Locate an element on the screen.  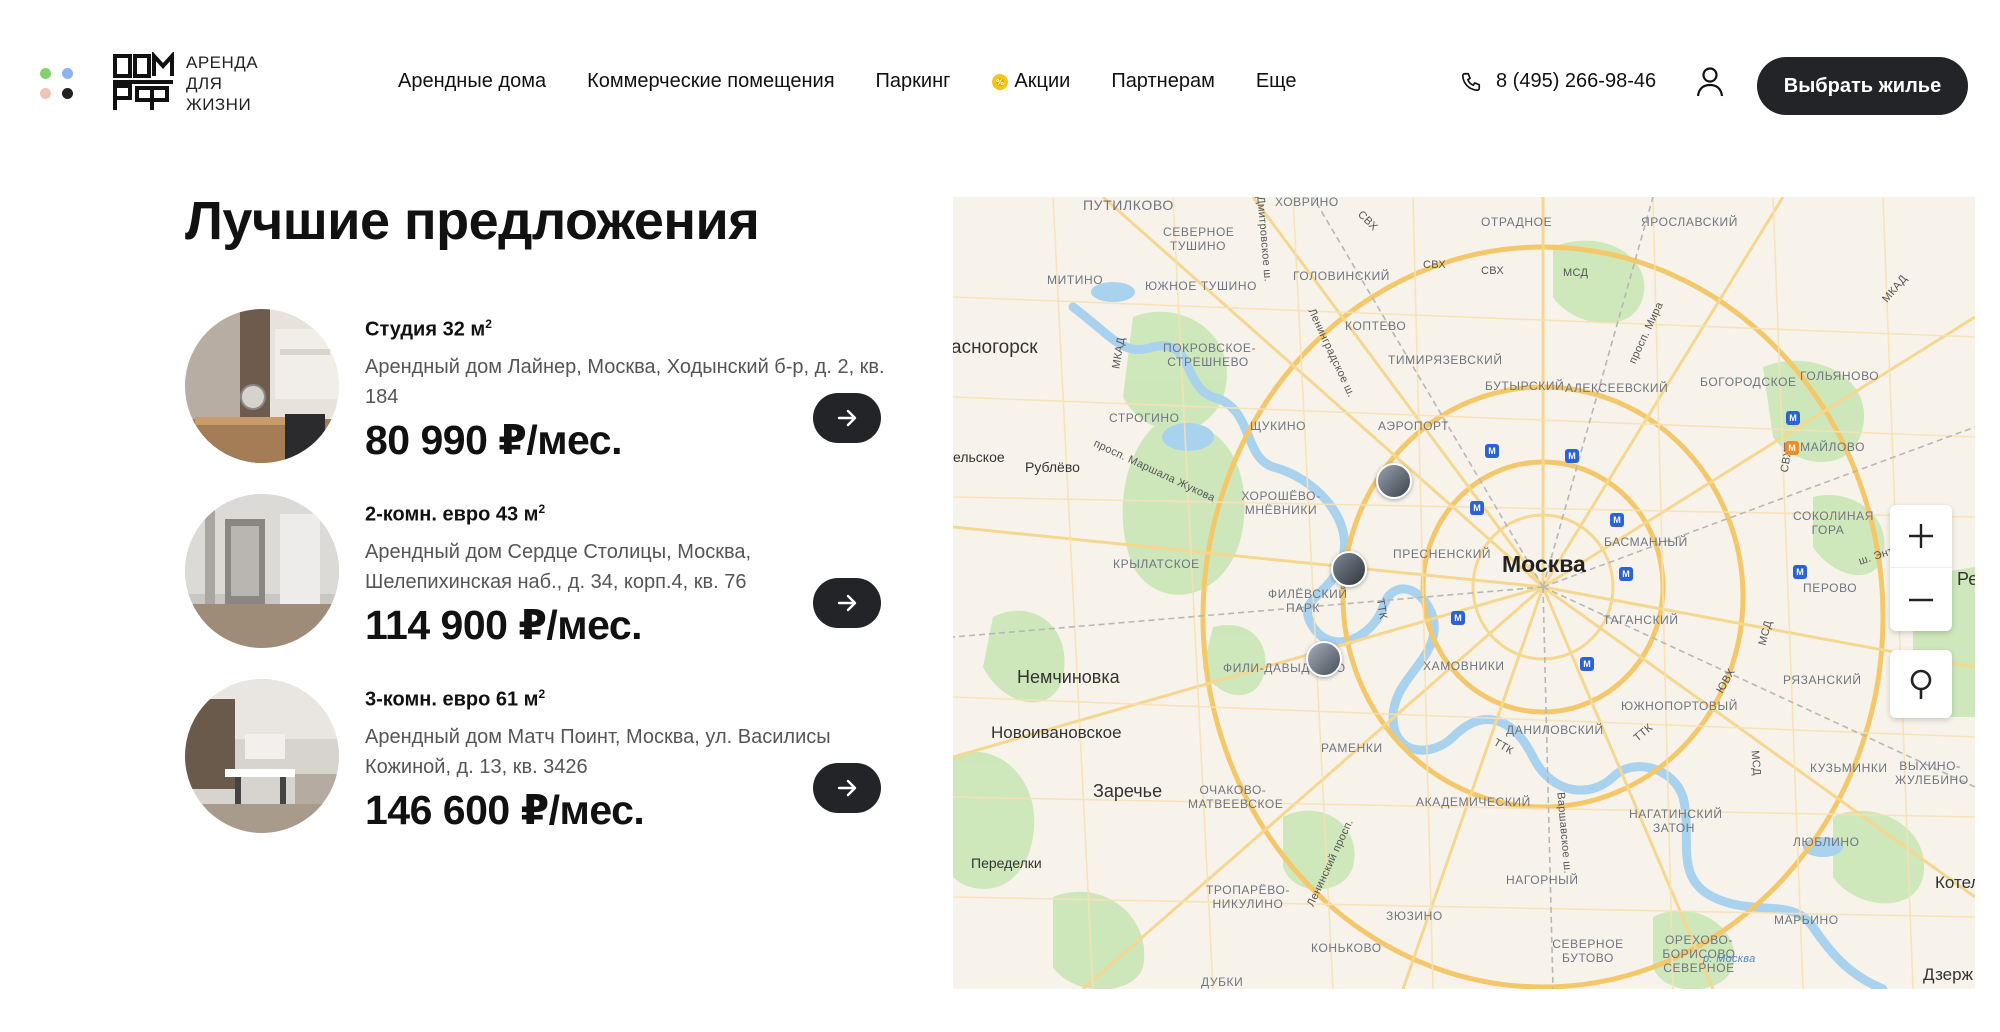
map-district-label: Коптево is located at coordinates (1376, 326).